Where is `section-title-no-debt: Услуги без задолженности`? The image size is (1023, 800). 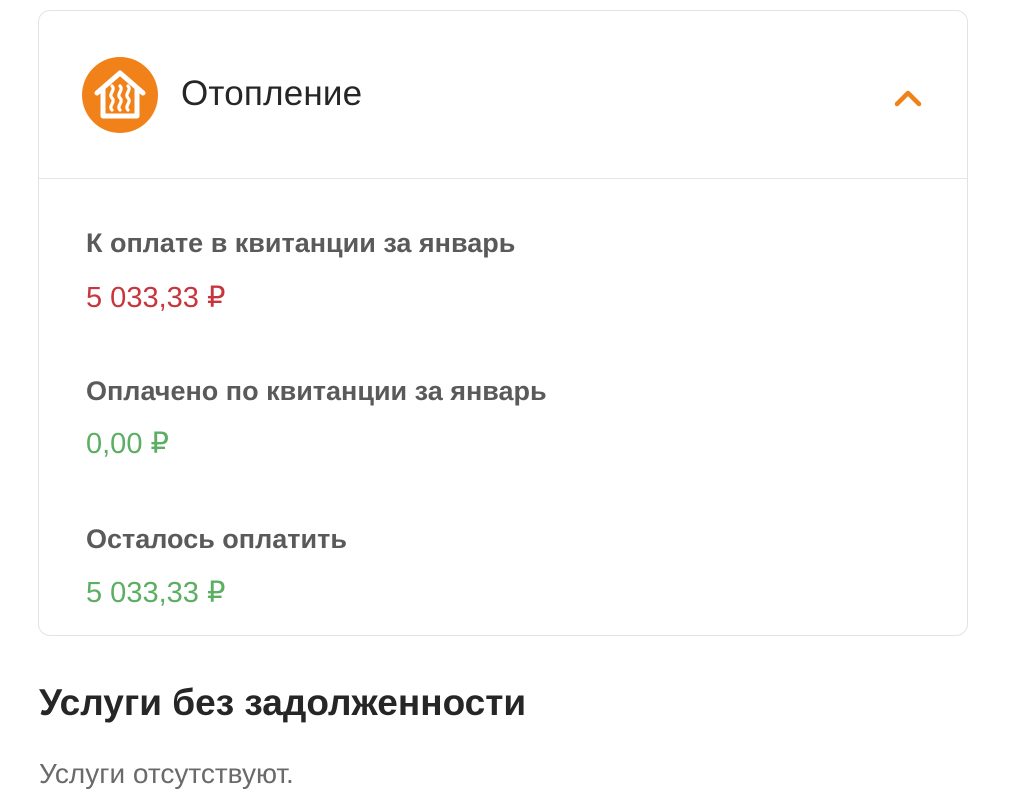 section-title-no-debt: Услуги без задолженности is located at coordinates (283, 702).